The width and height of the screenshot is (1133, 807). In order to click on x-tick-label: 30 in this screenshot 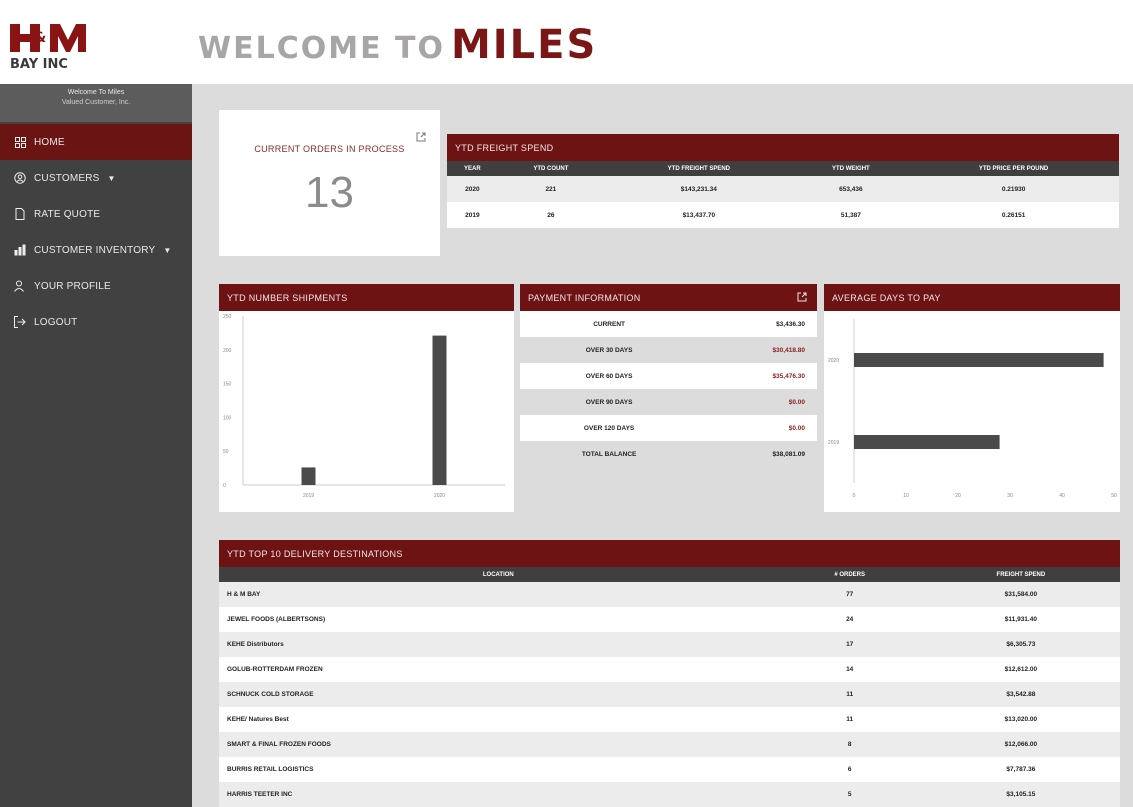, I will do `click(1010, 496)`.